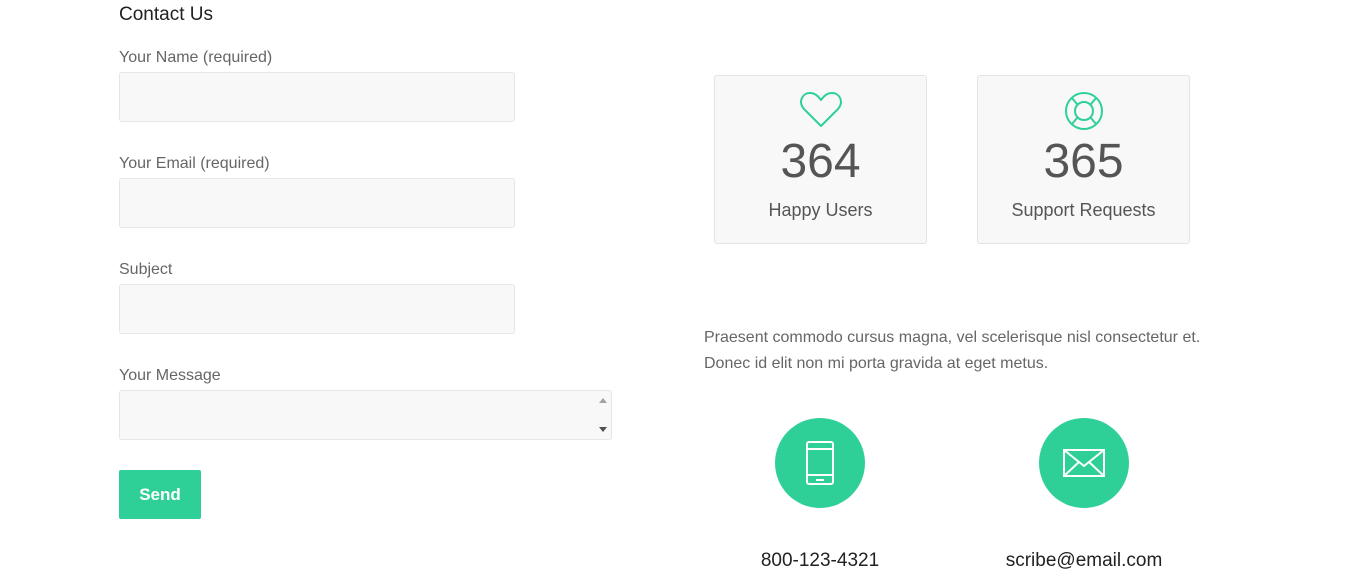 This screenshot has height=588, width=1348. What do you see at coordinates (317, 309) in the screenshot?
I see `subject-field` at bounding box center [317, 309].